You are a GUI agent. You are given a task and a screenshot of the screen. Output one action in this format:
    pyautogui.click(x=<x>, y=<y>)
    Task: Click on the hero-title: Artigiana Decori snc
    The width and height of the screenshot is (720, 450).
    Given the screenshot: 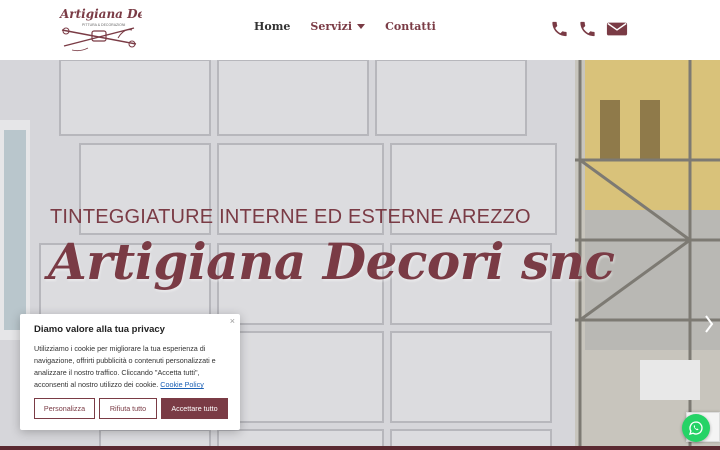 What is the action you would take?
    pyautogui.click(x=331, y=261)
    